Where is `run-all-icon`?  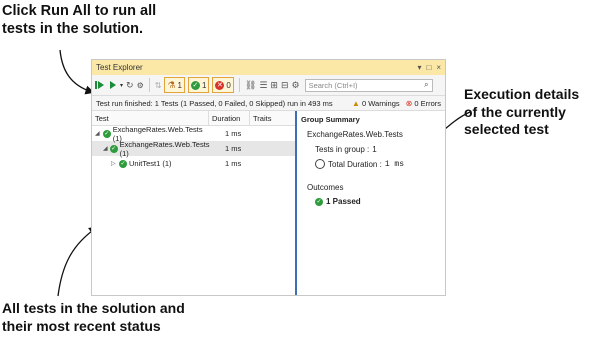 run-all-icon is located at coordinates (99, 85).